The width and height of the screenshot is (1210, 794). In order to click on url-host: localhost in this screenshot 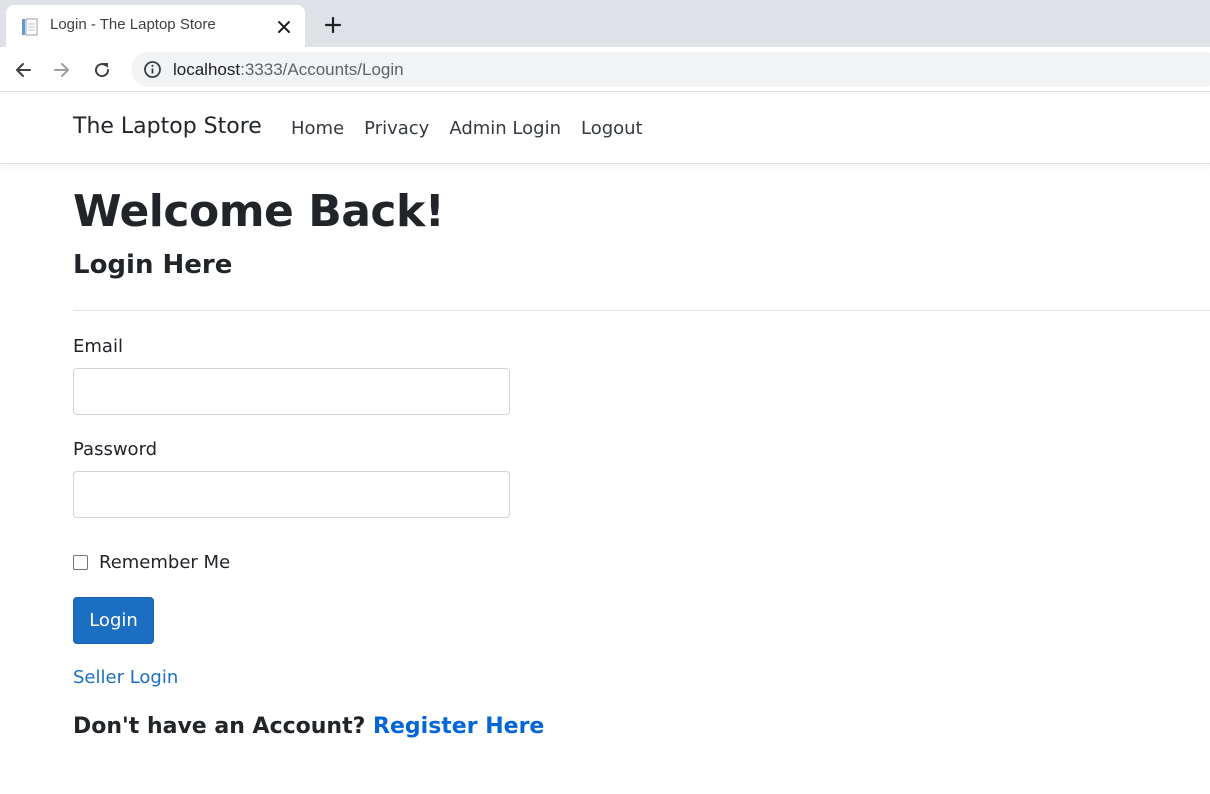, I will do `click(207, 69)`.